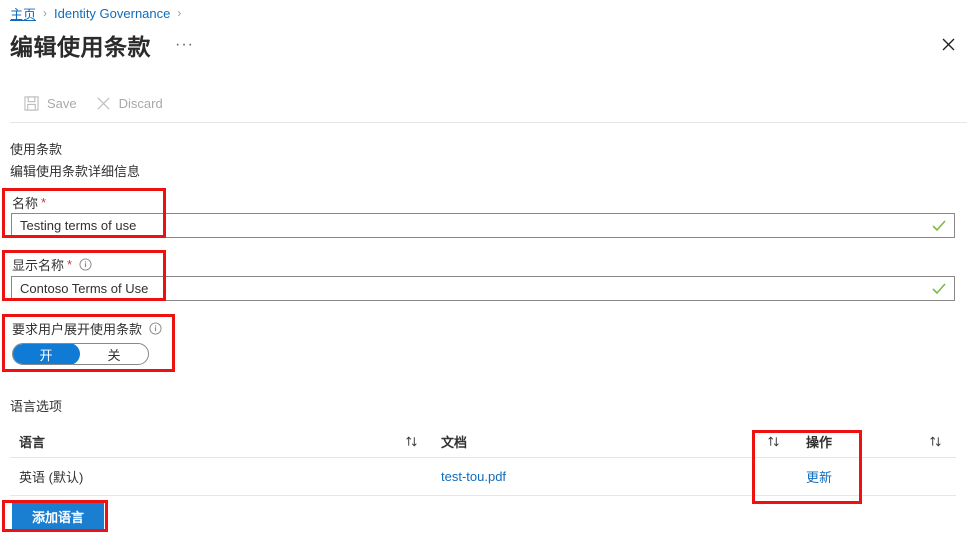  Describe the element at coordinates (32, 442) in the screenshot. I see `column-header-language: 语言` at that location.